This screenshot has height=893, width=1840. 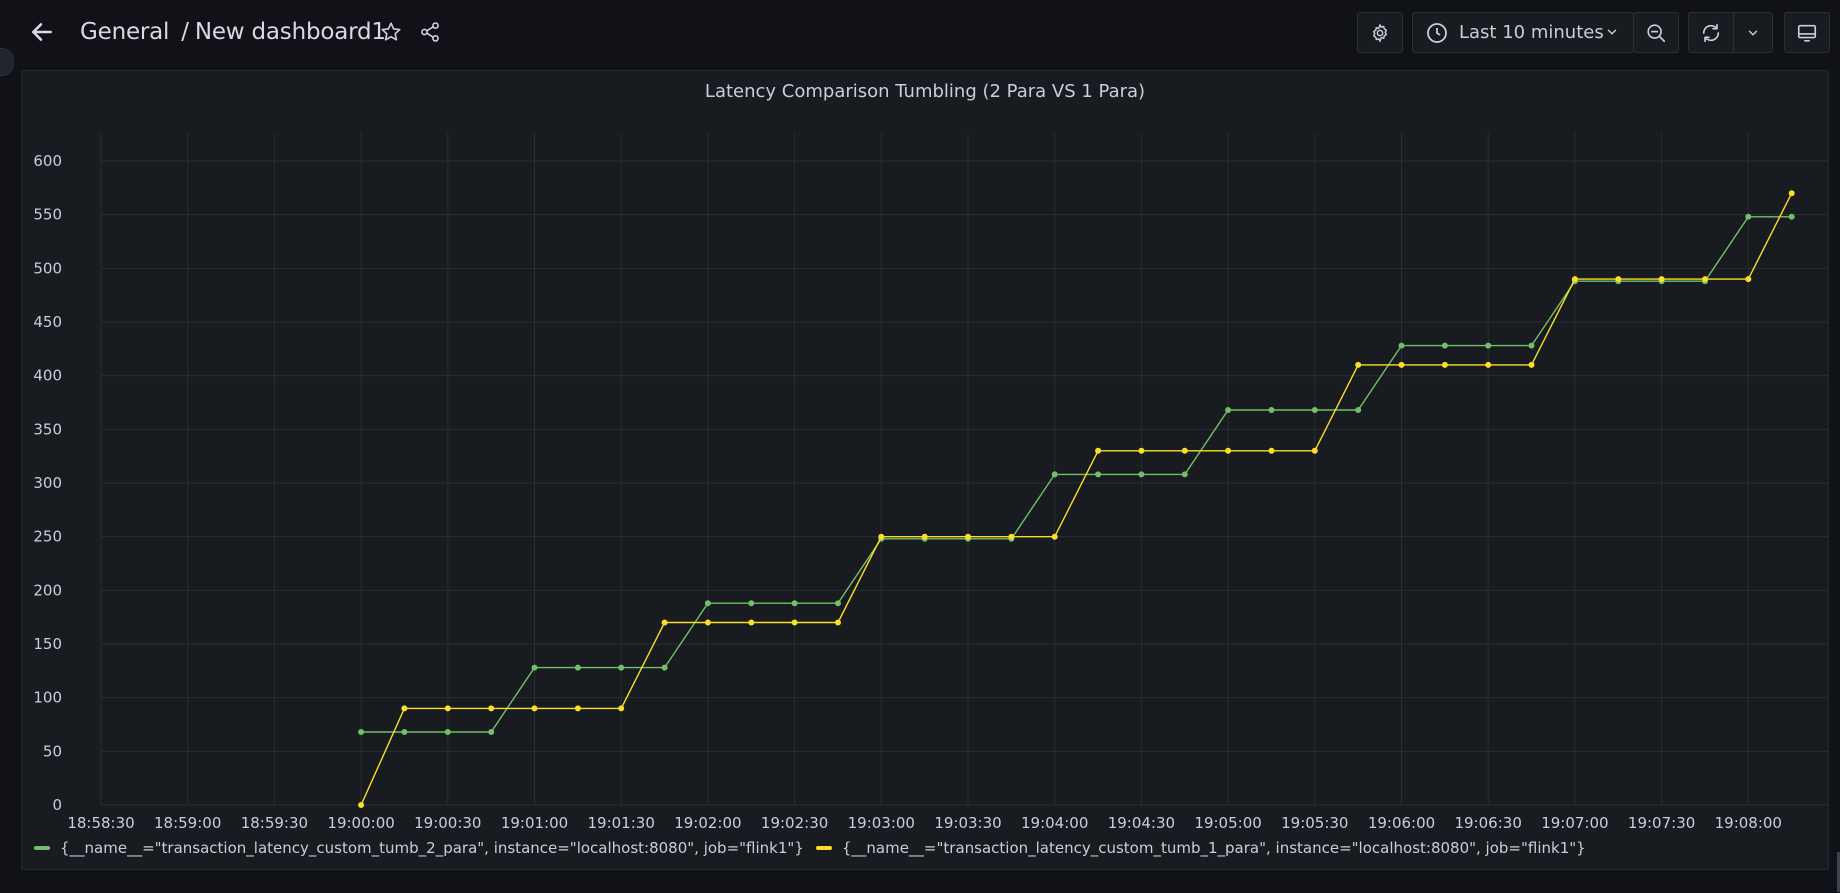 I want to click on back-button, so click(x=42, y=32).